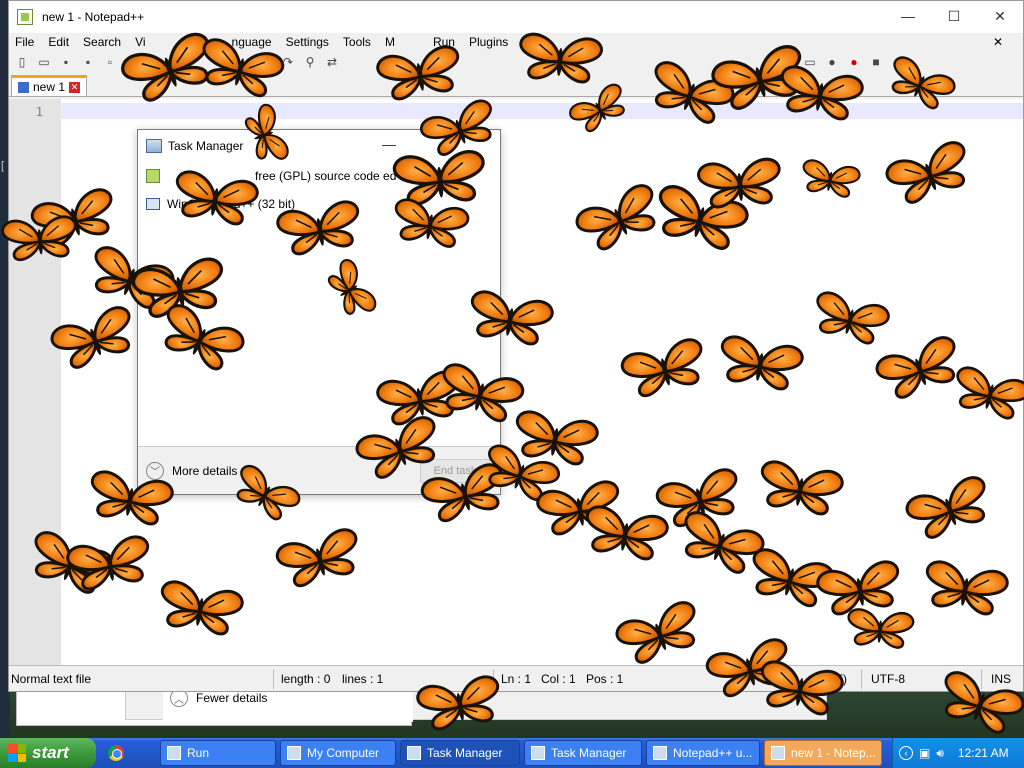 The image size is (1024, 768). What do you see at coordinates (204, 471) in the screenshot?
I see `more-details-link: More details` at bounding box center [204, 471].